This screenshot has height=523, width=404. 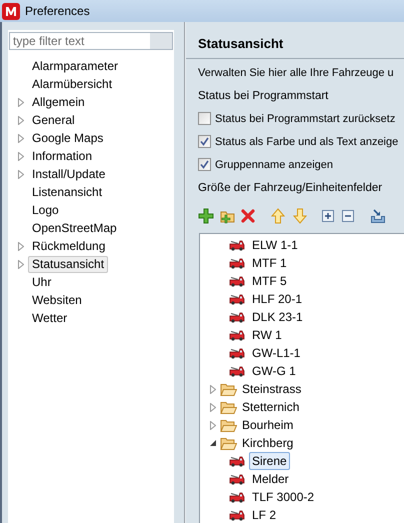 I want to click on sidebar-item: Websiten, so click(x=57, y=300).